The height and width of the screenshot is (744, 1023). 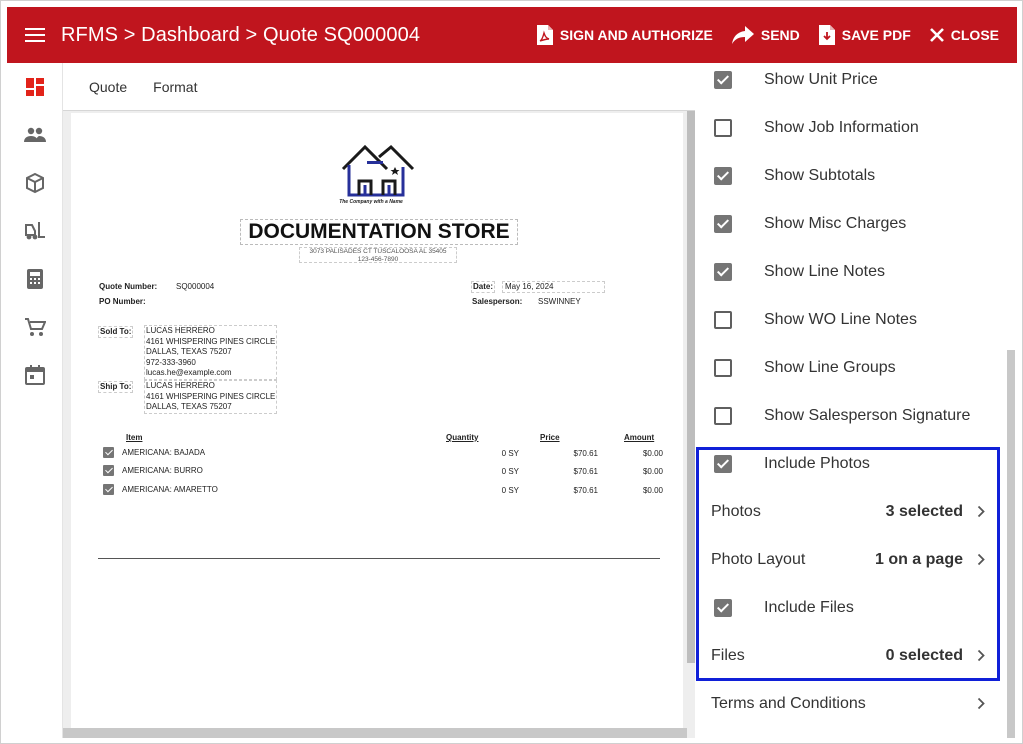 What do you see at coordinates (841, 127) in the screenshot?
I see `option-label: Show Job Information` at bounding box center [841, 127].